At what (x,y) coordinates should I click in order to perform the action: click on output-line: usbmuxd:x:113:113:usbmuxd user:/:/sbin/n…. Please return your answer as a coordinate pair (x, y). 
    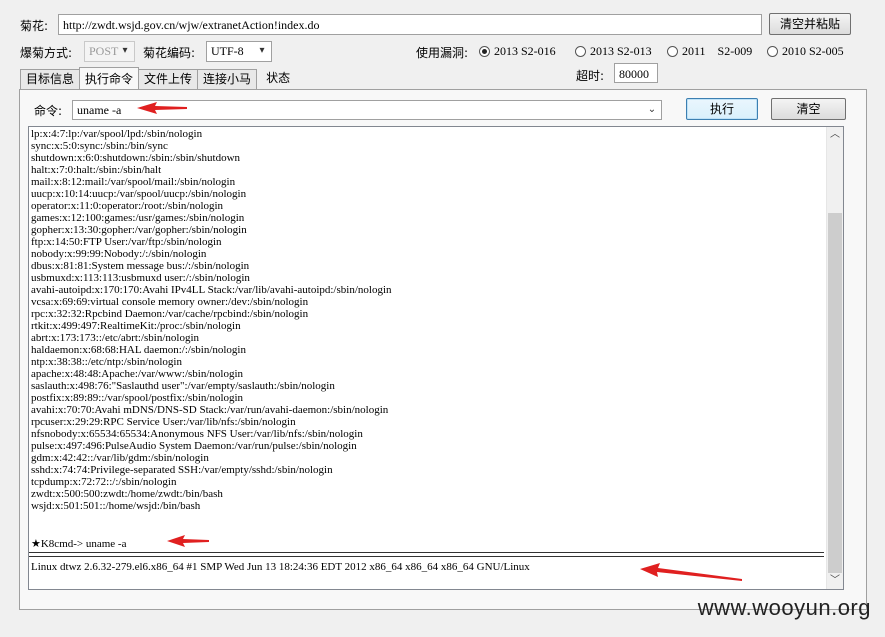
    Looking at the image, I should click on (140, 278).